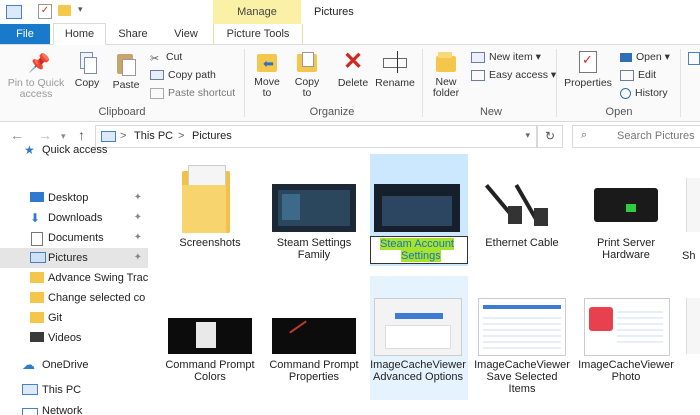 The height and width of the screenshot is (415, 700). I want to click on pin-quick-access-button: 📌 Pin to Quick access, so click(36, 76).